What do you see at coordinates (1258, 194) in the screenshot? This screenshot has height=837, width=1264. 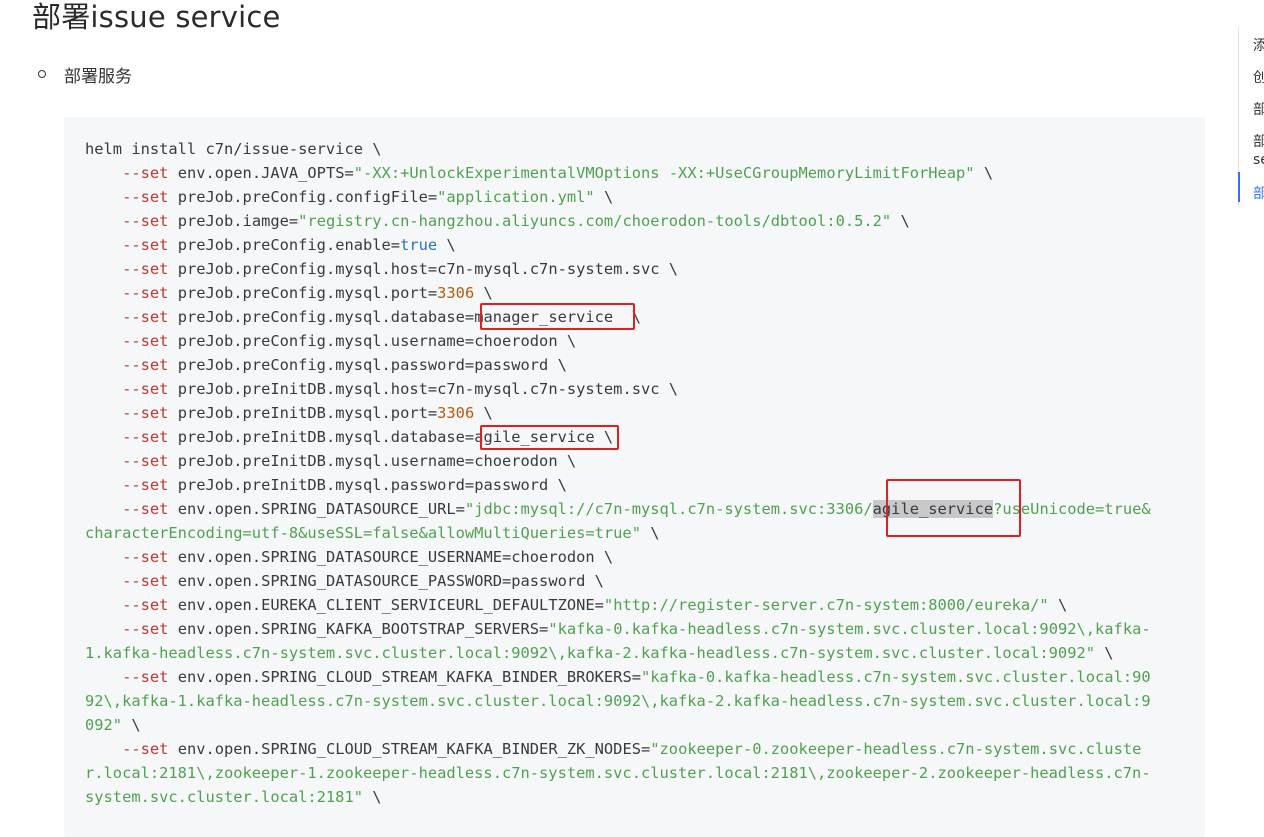 I see `toc-item-active: 部` at bounding box center [1258, 194].